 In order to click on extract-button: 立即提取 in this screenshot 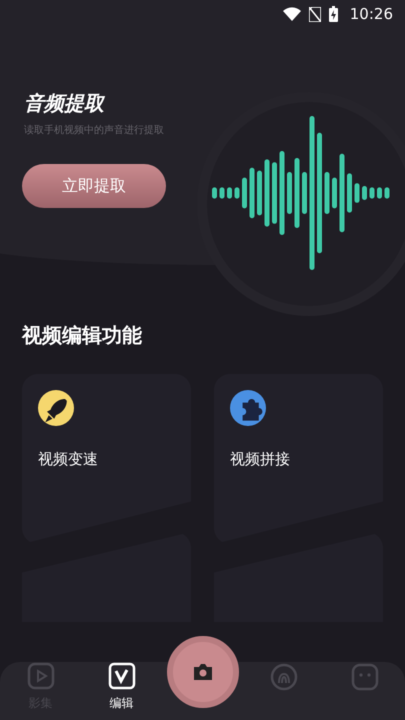, I will do `click(94, 186)`.